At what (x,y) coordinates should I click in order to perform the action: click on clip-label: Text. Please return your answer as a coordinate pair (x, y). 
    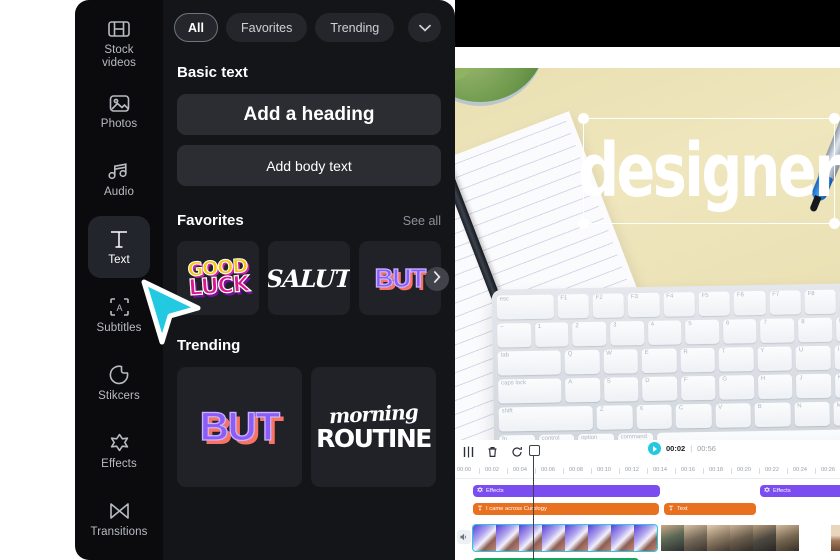
    Looking at the image, I should click on (682, 509).